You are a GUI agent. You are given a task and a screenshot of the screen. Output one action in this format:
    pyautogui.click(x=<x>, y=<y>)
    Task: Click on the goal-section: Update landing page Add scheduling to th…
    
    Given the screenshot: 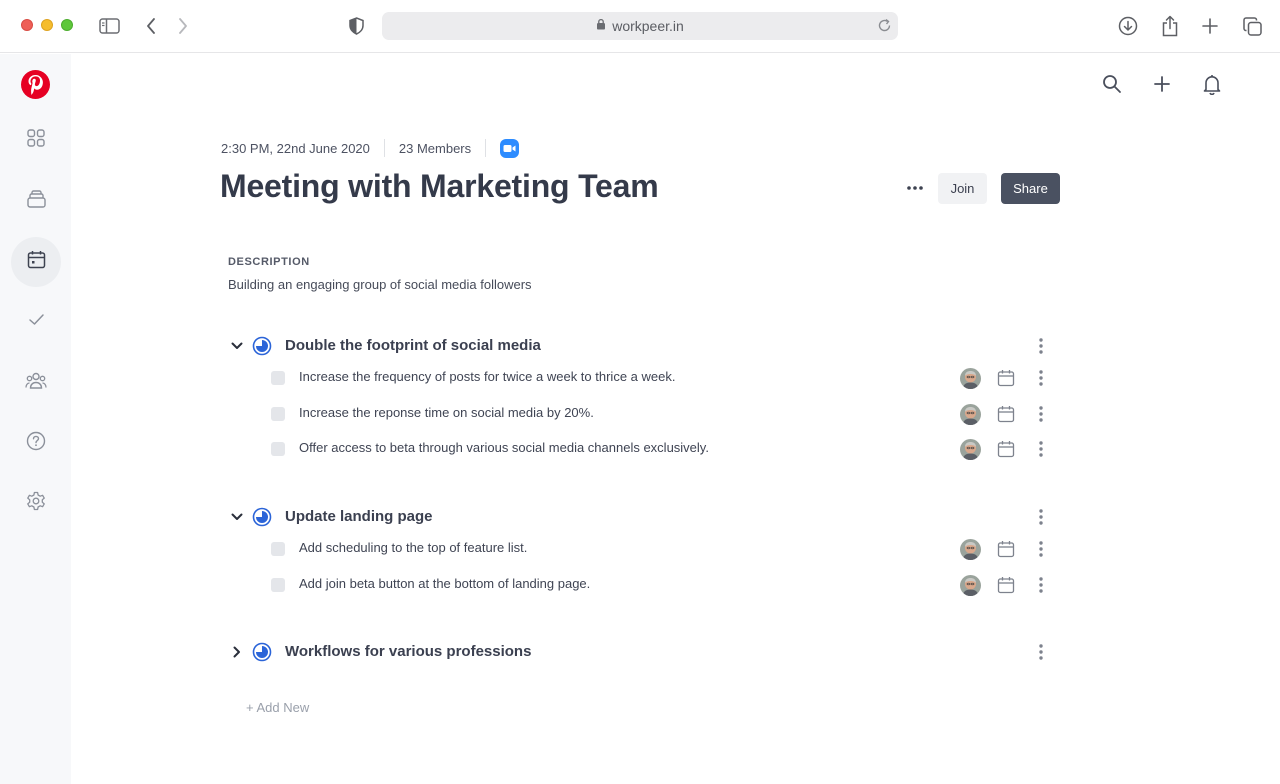 What is the action you would take?
    pyautogui.click(x=648, y=552)
    